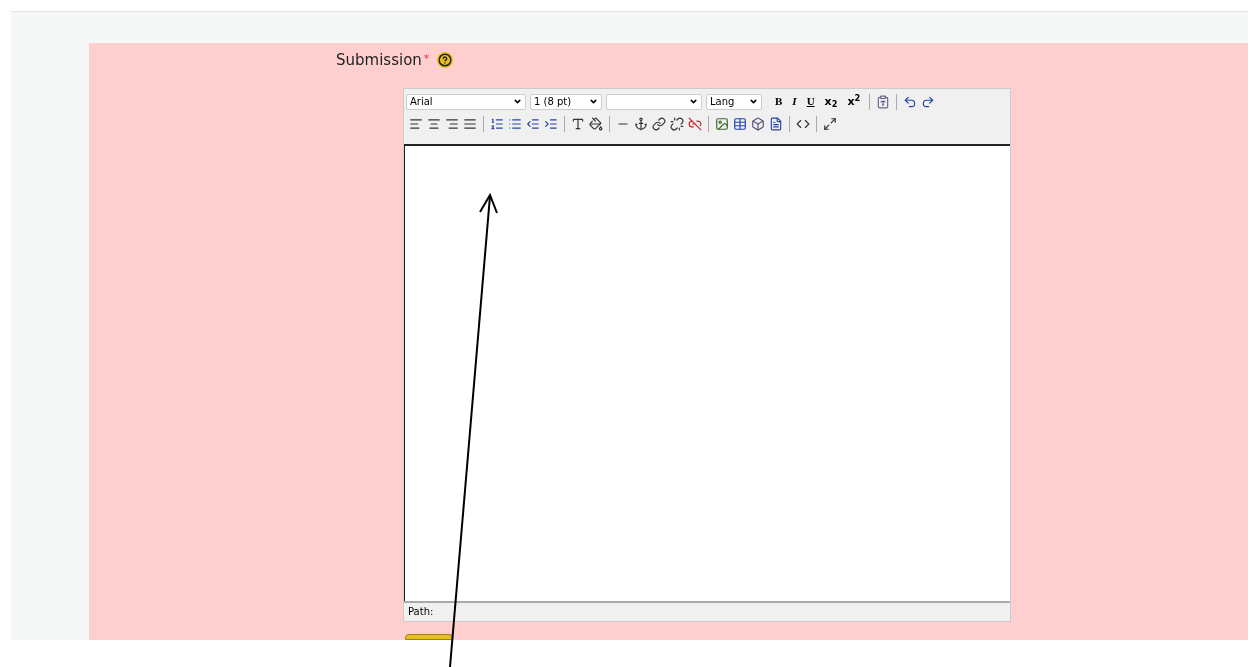 The height and width of the screenshot is (667, 1248). I want to click on underline-button: U, so click(810, 101).